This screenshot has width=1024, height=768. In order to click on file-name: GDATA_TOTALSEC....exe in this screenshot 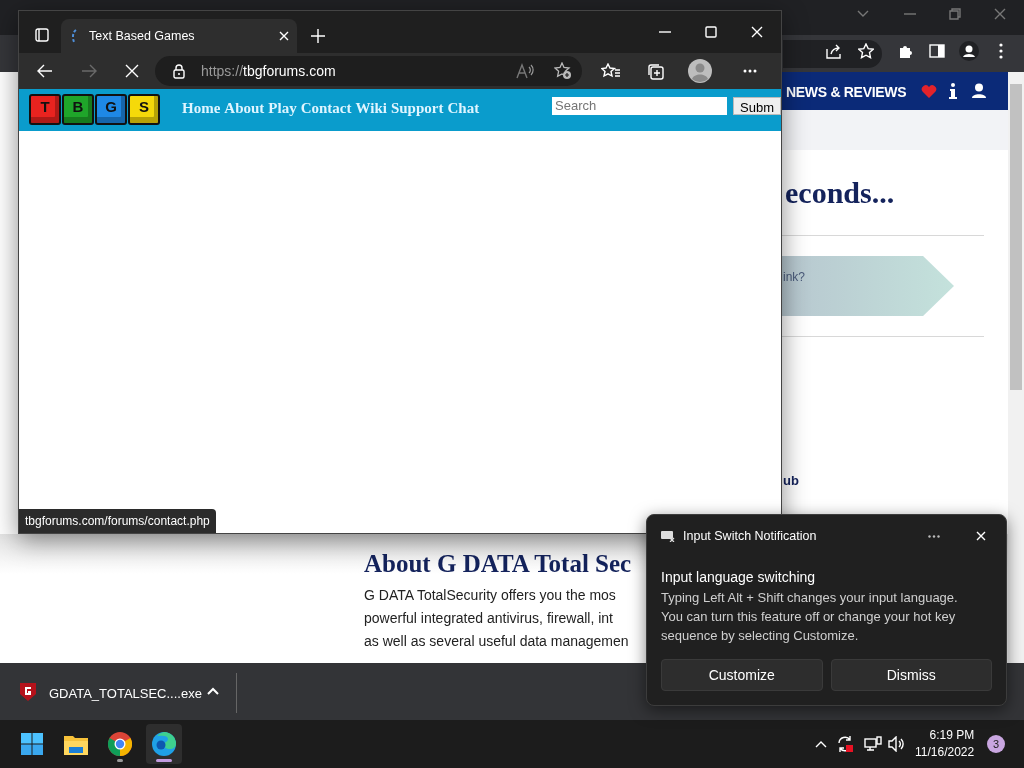, I will do `click(125, 694)`.